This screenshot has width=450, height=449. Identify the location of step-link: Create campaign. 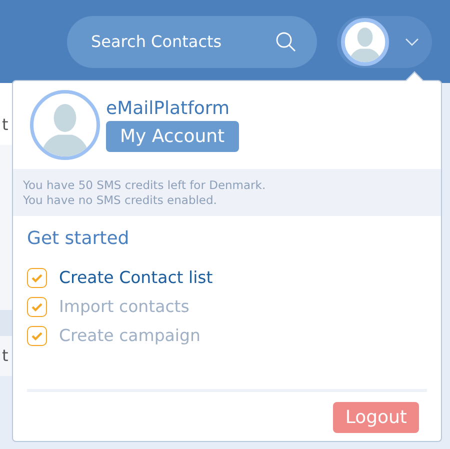
(227, 335).